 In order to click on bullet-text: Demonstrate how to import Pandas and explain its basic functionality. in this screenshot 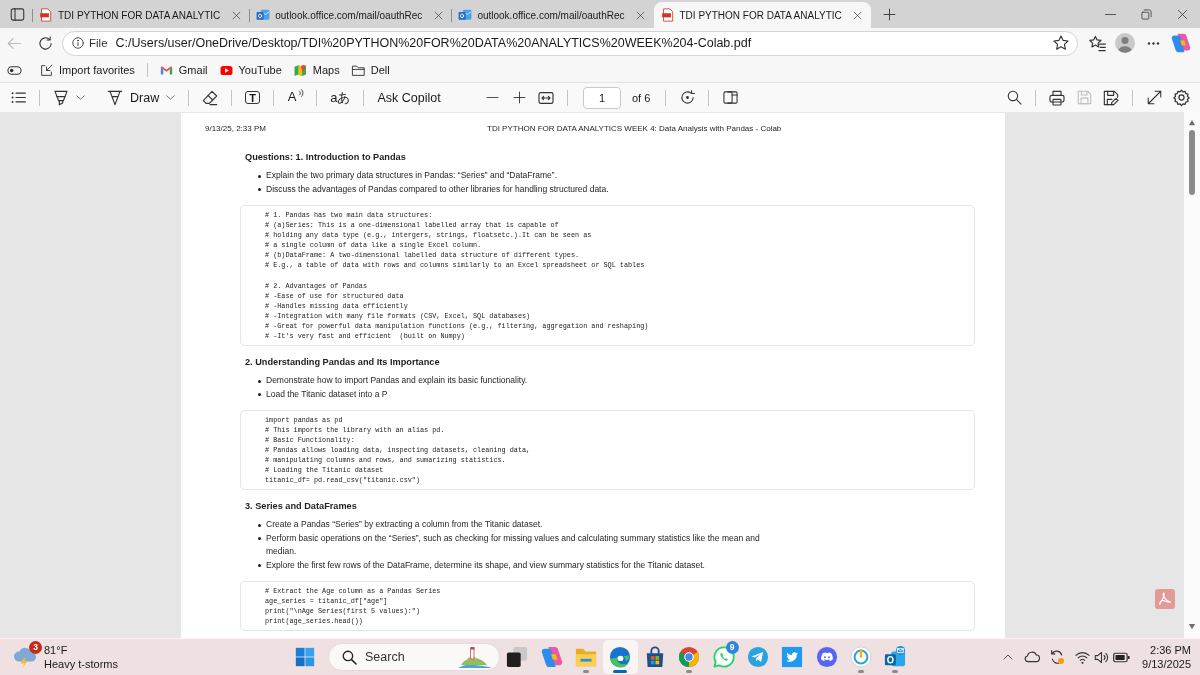, I will do `click(397, 380)`.